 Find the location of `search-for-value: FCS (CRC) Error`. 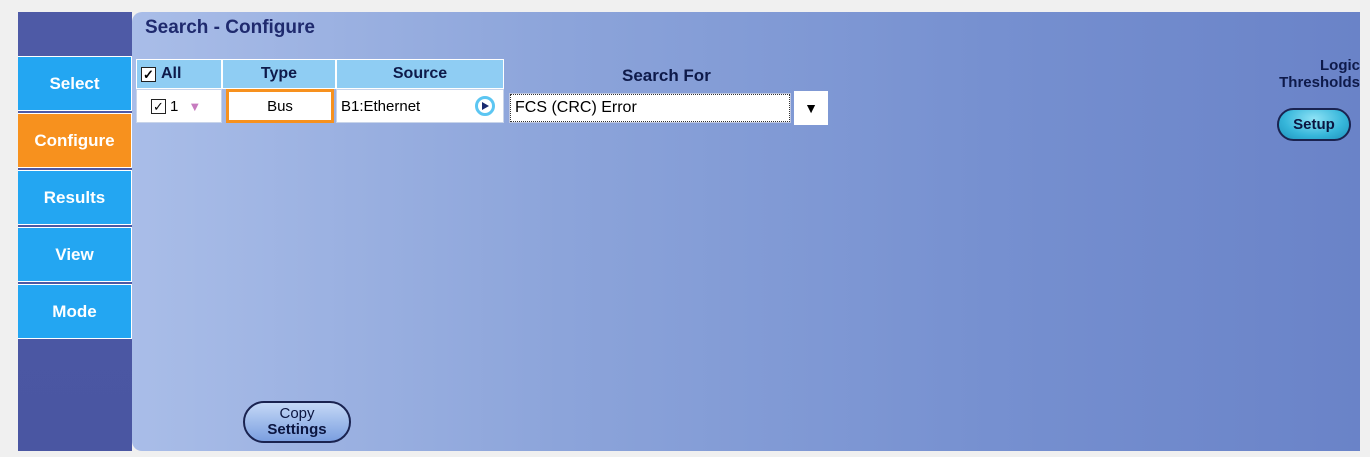

search-for-value: FCS (CRC) Error is located at coordinates (650, 108).